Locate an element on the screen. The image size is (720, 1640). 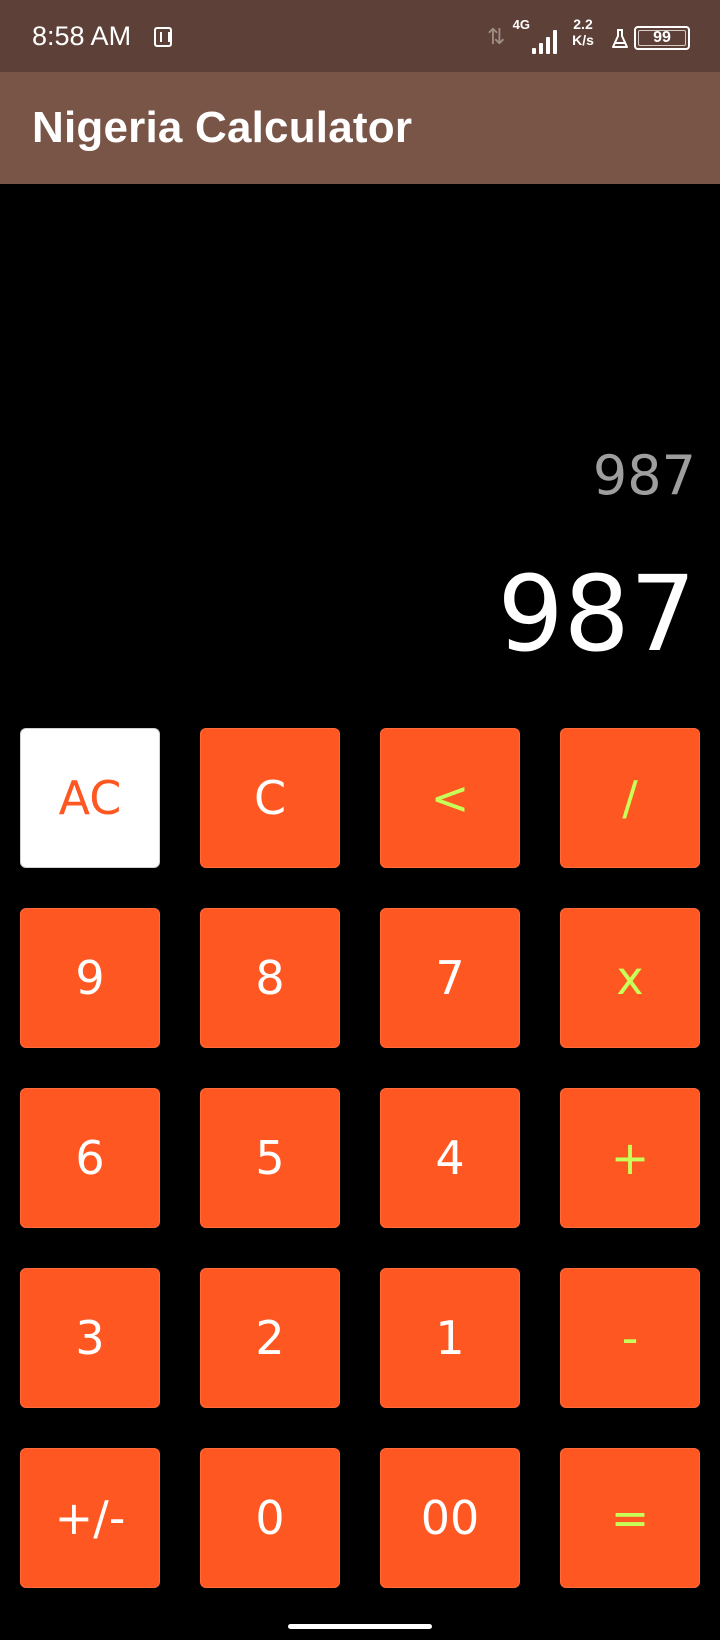
data-arrows-icon: ⇅ is located at coordinates (496, 36).